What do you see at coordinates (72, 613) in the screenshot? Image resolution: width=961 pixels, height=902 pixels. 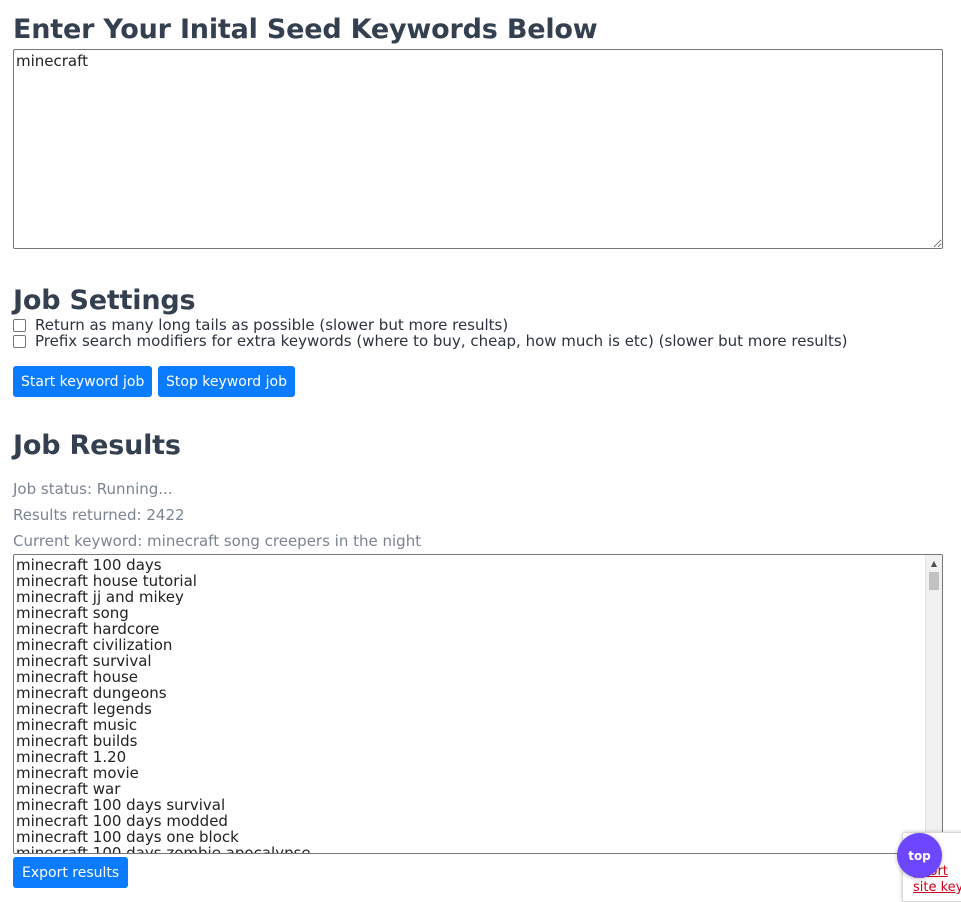 I see `result-item: minecraft song` at bounding box center [72, 613].